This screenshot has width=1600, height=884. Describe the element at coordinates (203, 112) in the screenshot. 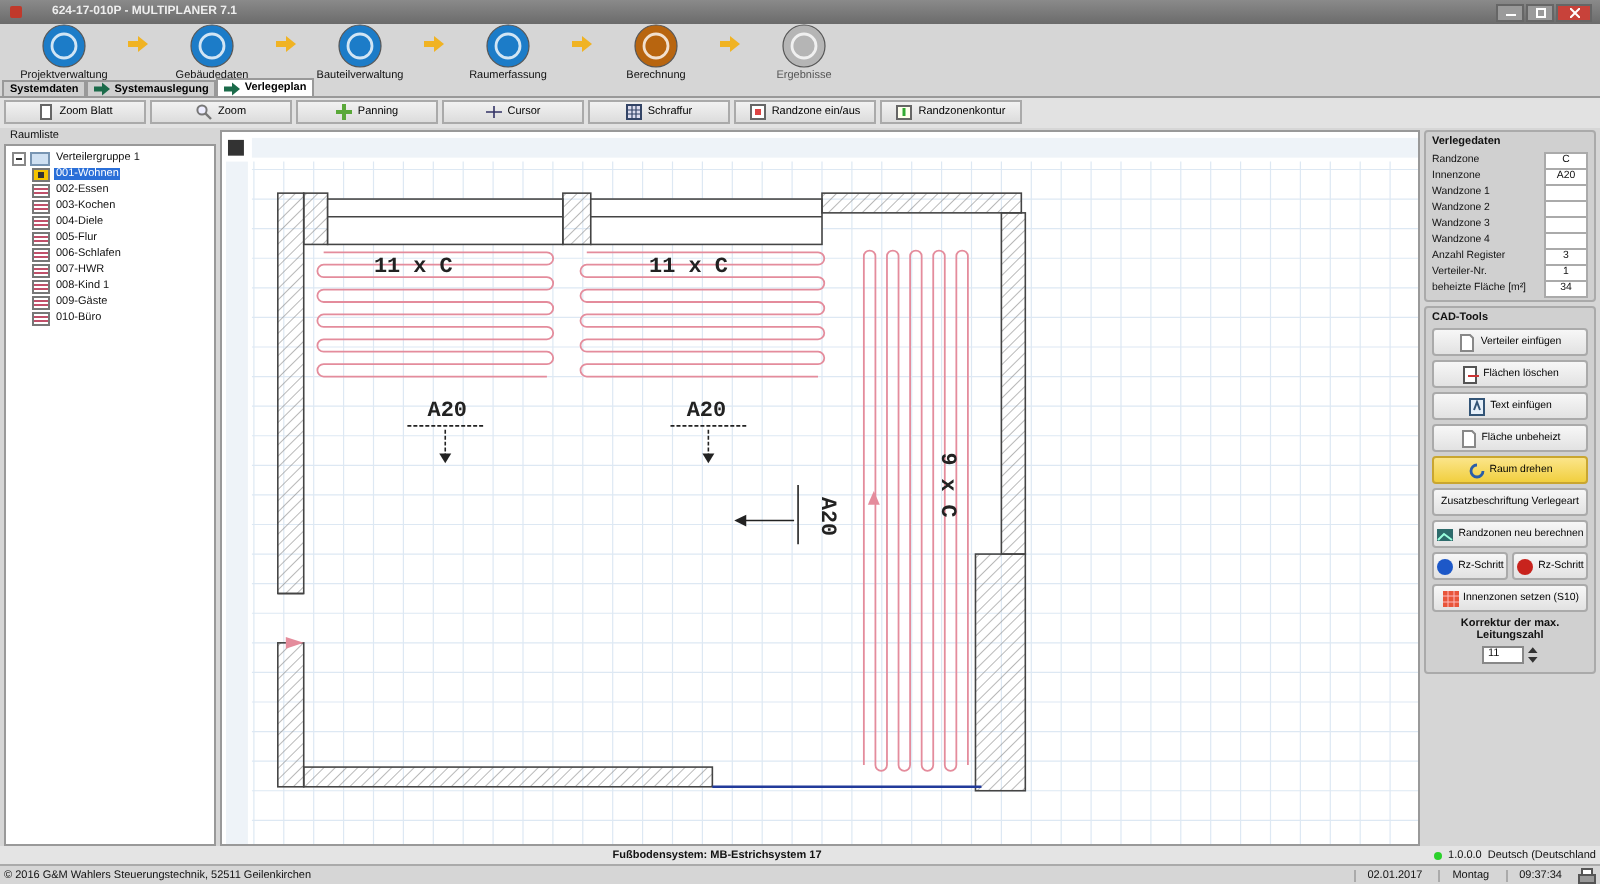

I see `zoom-icon` at that location.